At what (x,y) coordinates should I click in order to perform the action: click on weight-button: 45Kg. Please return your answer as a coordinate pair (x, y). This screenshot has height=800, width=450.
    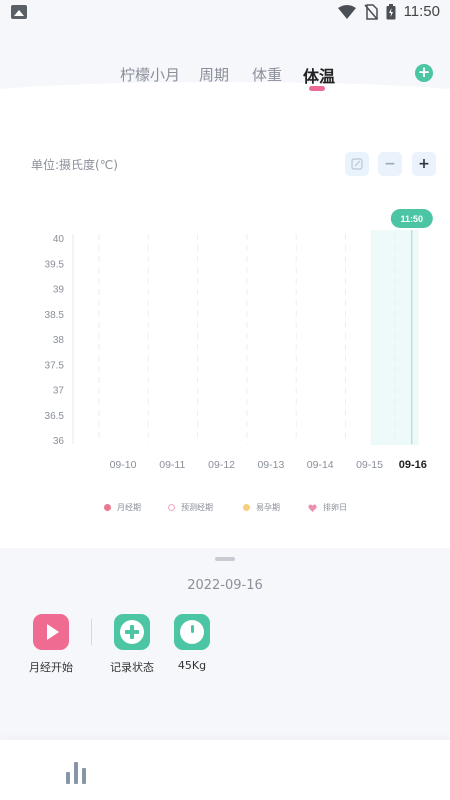
    Looking at the image, I should click on (192, 643).